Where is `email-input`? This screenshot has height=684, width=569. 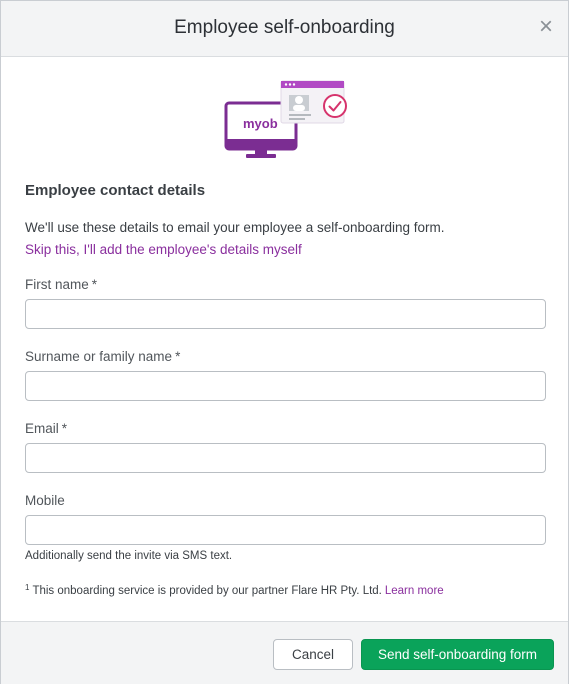 email-input is located at coordinates (285, 458).